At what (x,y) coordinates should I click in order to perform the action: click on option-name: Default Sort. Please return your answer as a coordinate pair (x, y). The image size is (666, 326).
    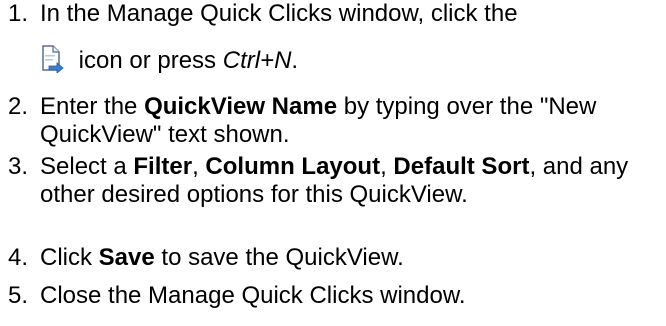
    Looking at the image, I should click on (461, 166).